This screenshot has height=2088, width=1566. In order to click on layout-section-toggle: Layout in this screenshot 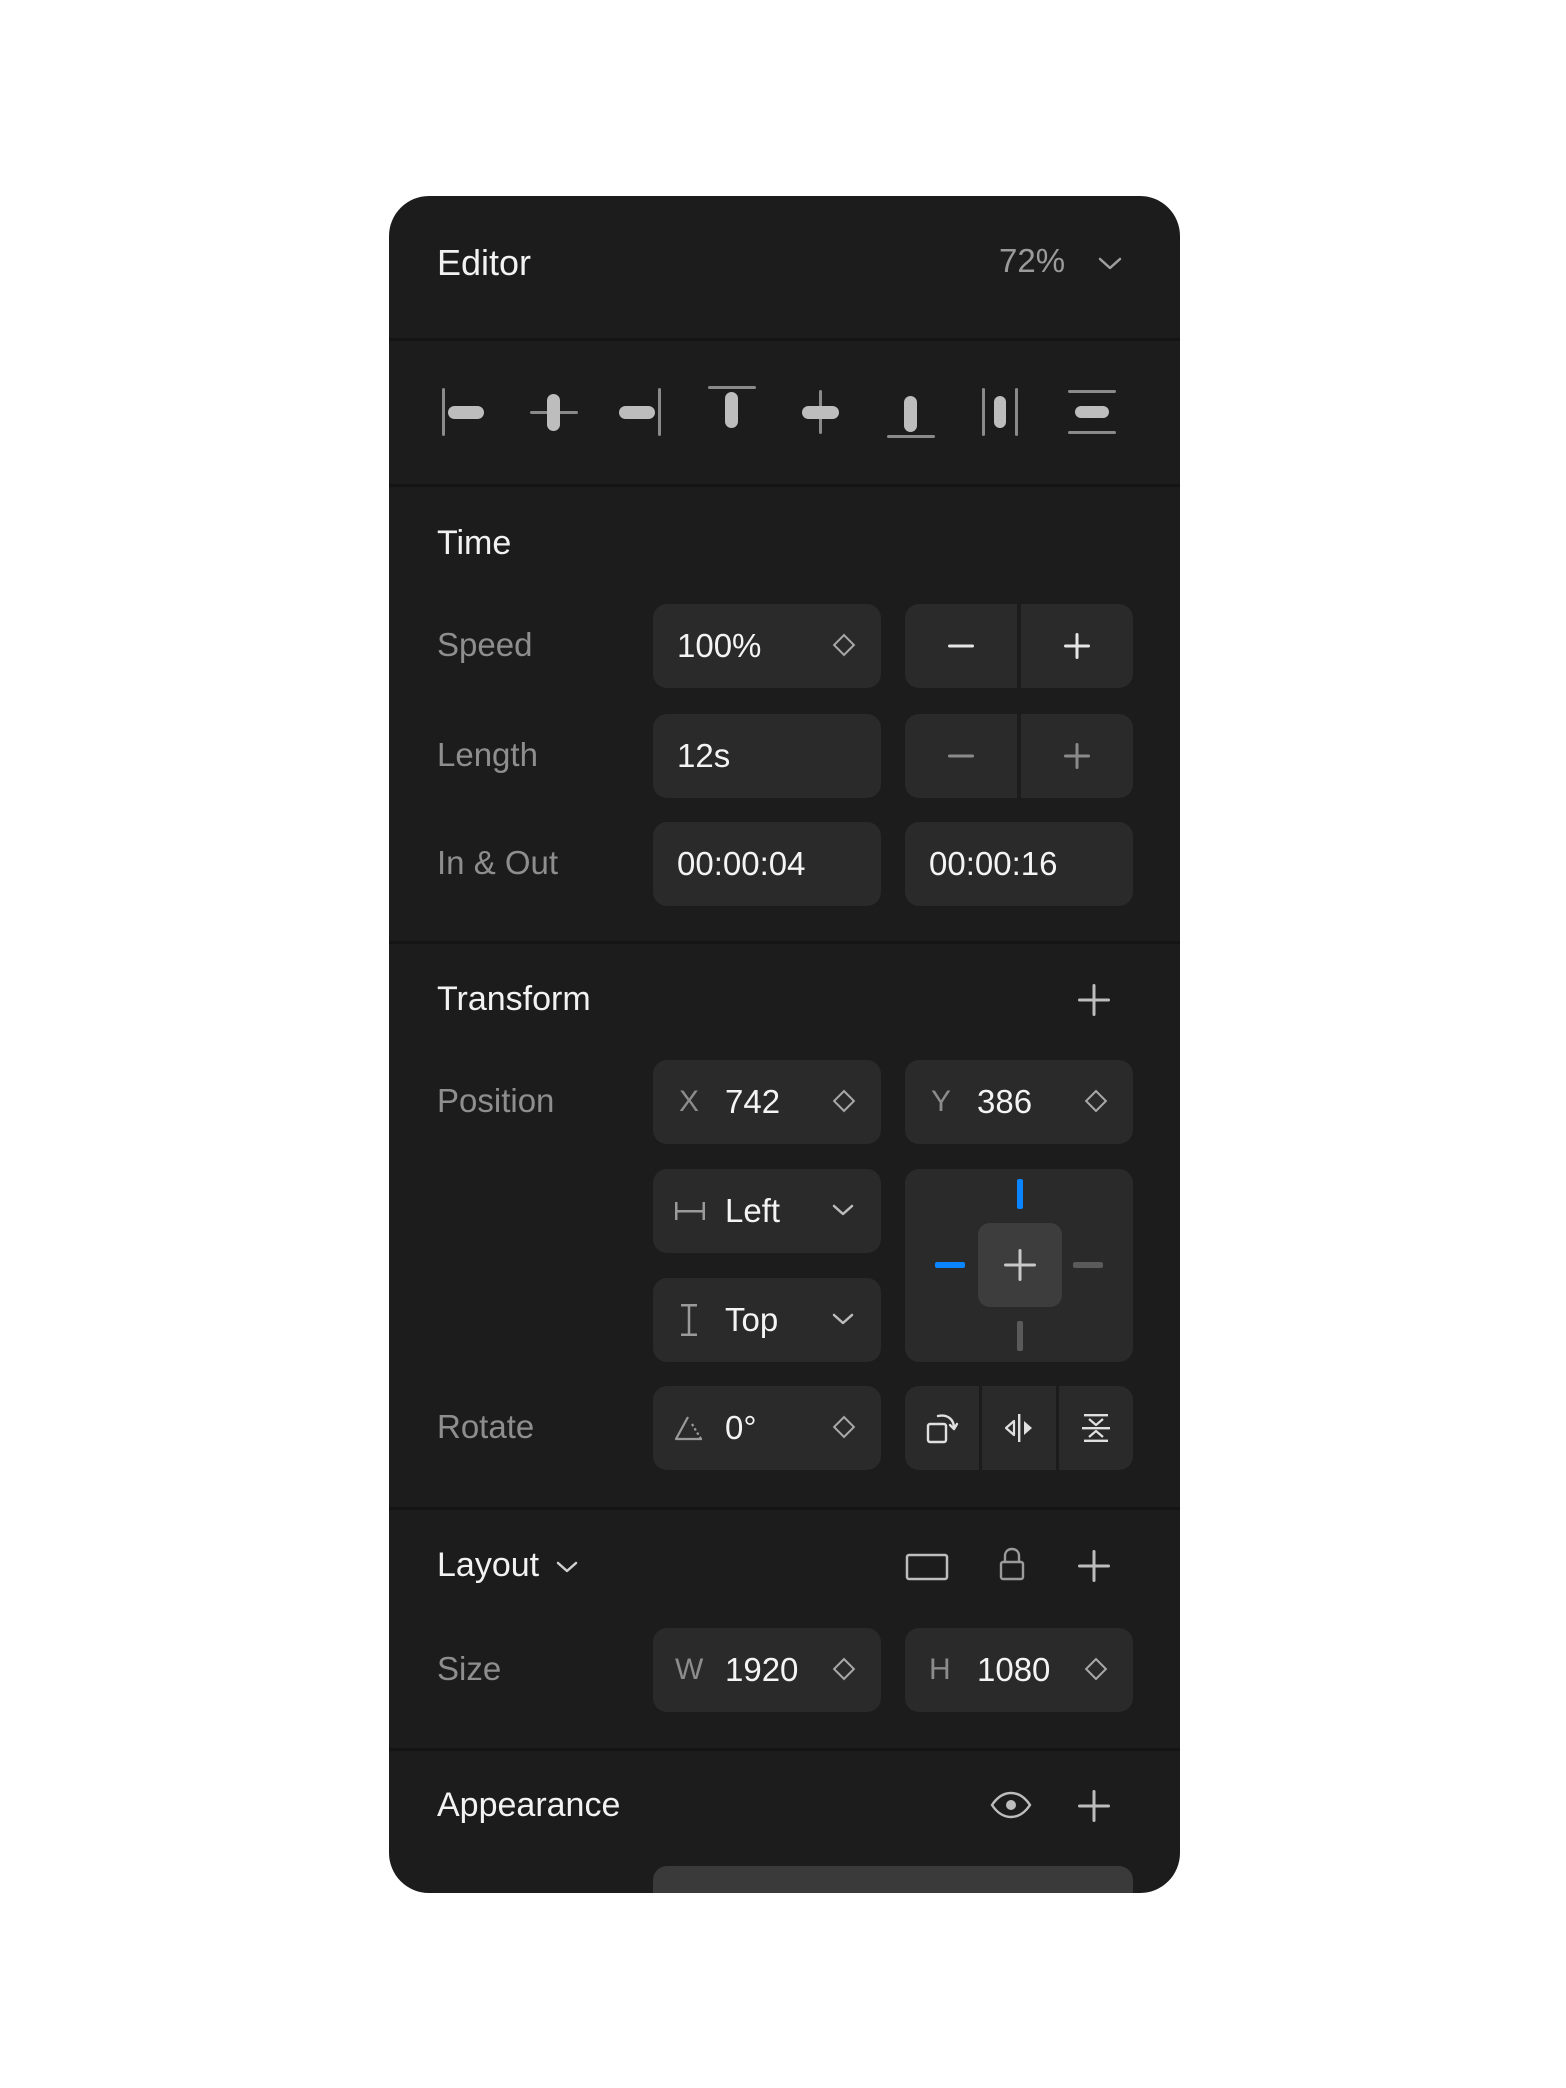, I will do `click(517, 1568)`.